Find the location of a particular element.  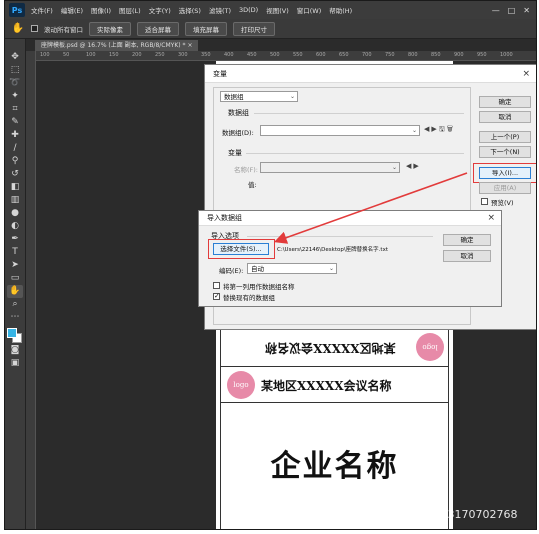

encoding-select: 自动 ⌄ is located at coordinates (292, 268).